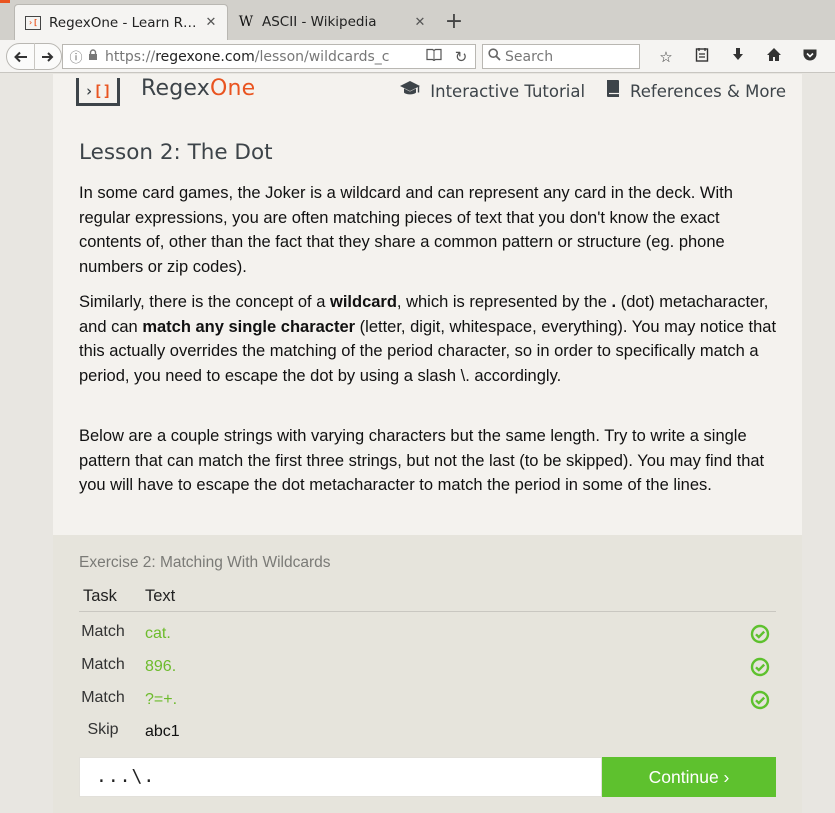  What do you see at coordinates (102, 90) in the screenshot?
I see `logo-brackets: []` at bounding box center [102, 90].